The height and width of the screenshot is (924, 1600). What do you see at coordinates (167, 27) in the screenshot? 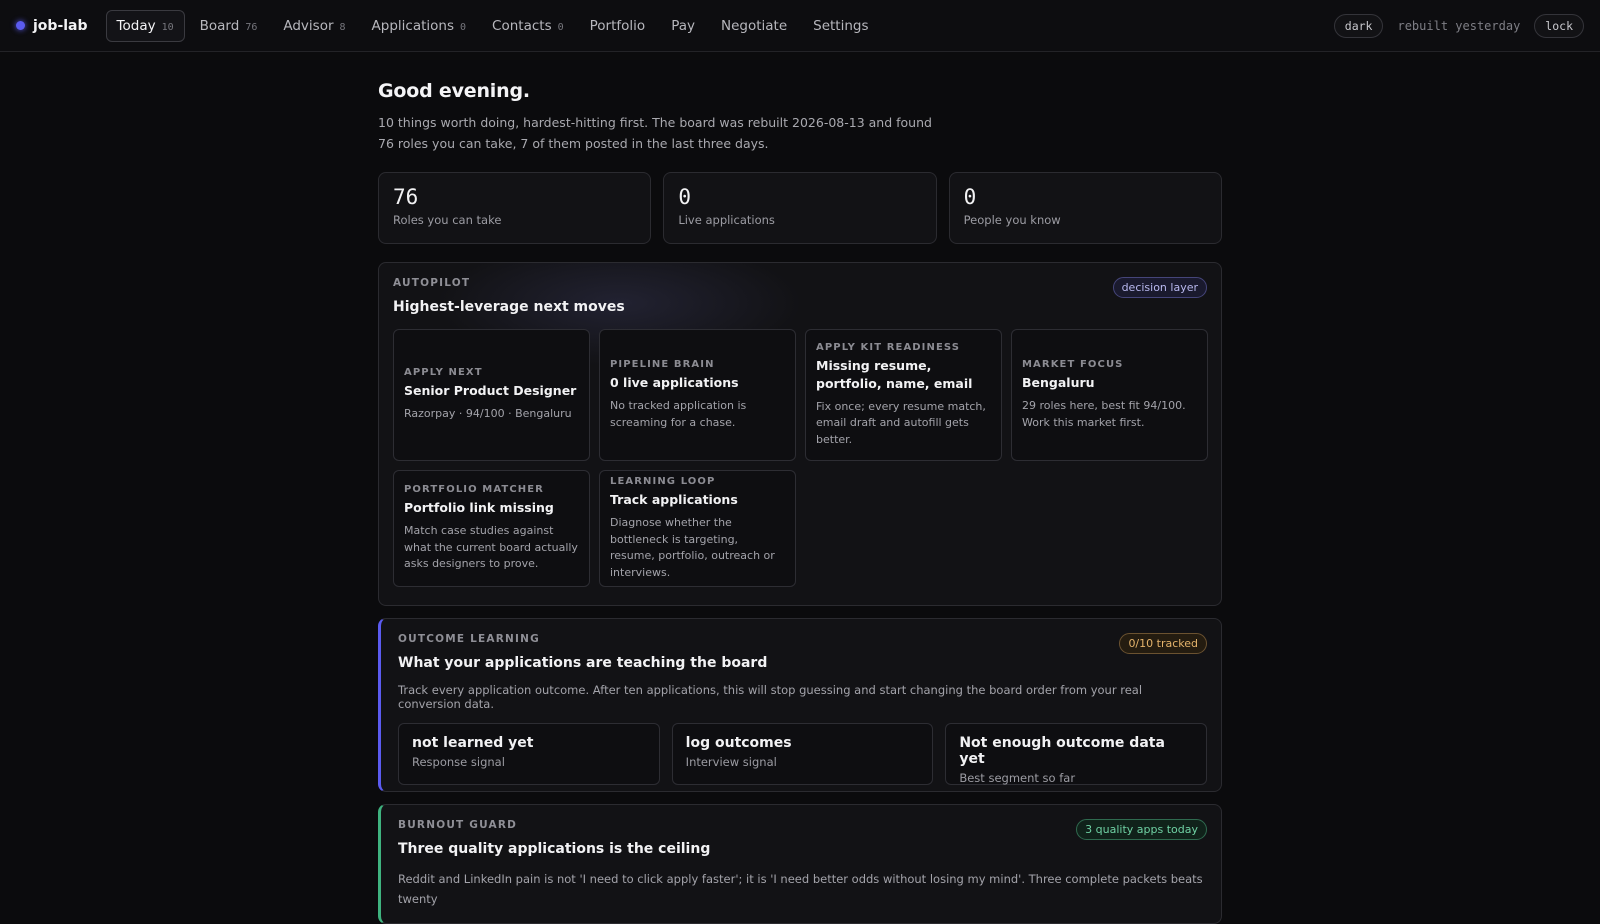
I see `nav-tab-count: 10` at bounding box center [167, 27].